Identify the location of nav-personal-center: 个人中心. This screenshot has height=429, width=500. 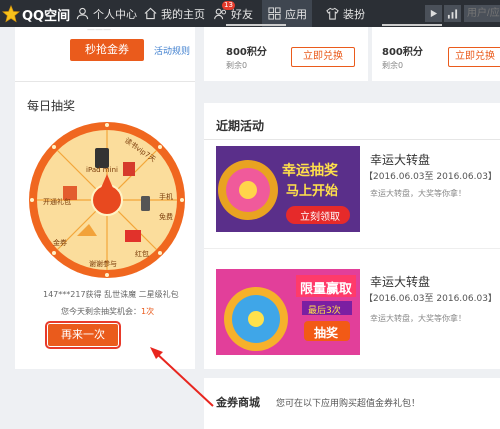
(106, 13).